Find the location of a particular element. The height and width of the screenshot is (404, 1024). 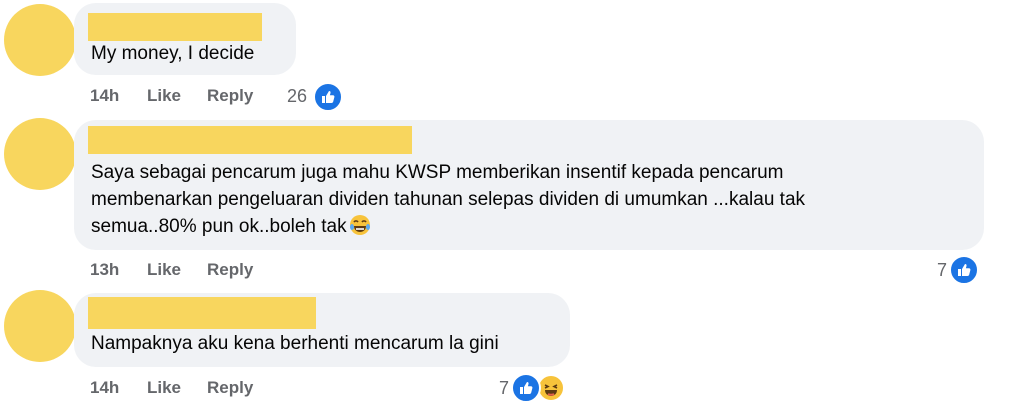

comment-actions: 13h Like Reply is located at coordinates (200, 271).